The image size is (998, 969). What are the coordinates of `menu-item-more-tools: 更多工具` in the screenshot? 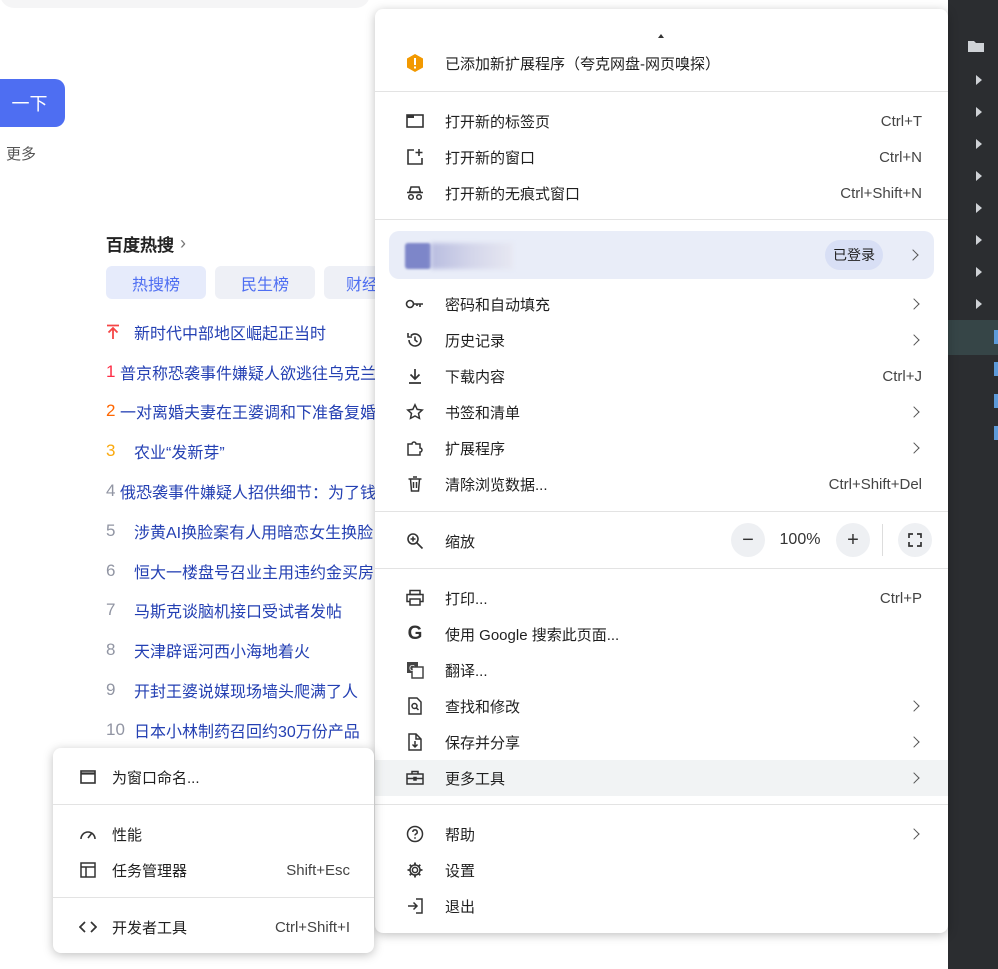 It's located at (661, 778).